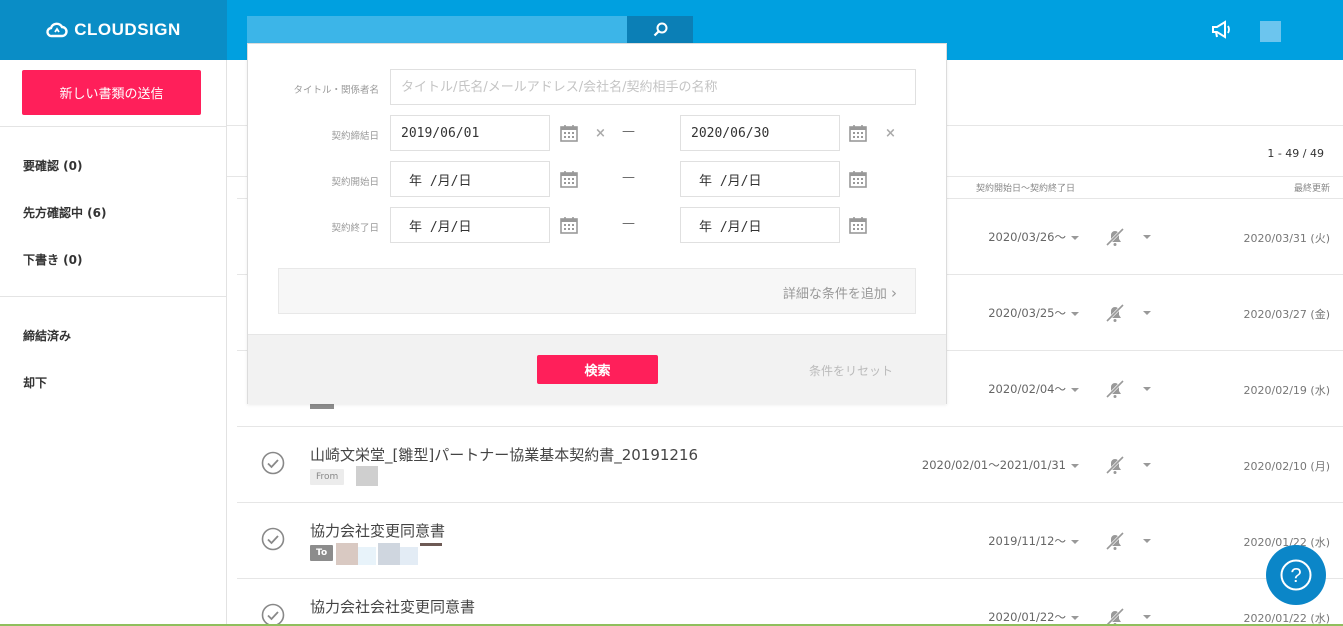 The height and width of the screenshot is (626, 1343). I want to click on sidebar-item-drafts: 下書き (0), so click(53, 259).